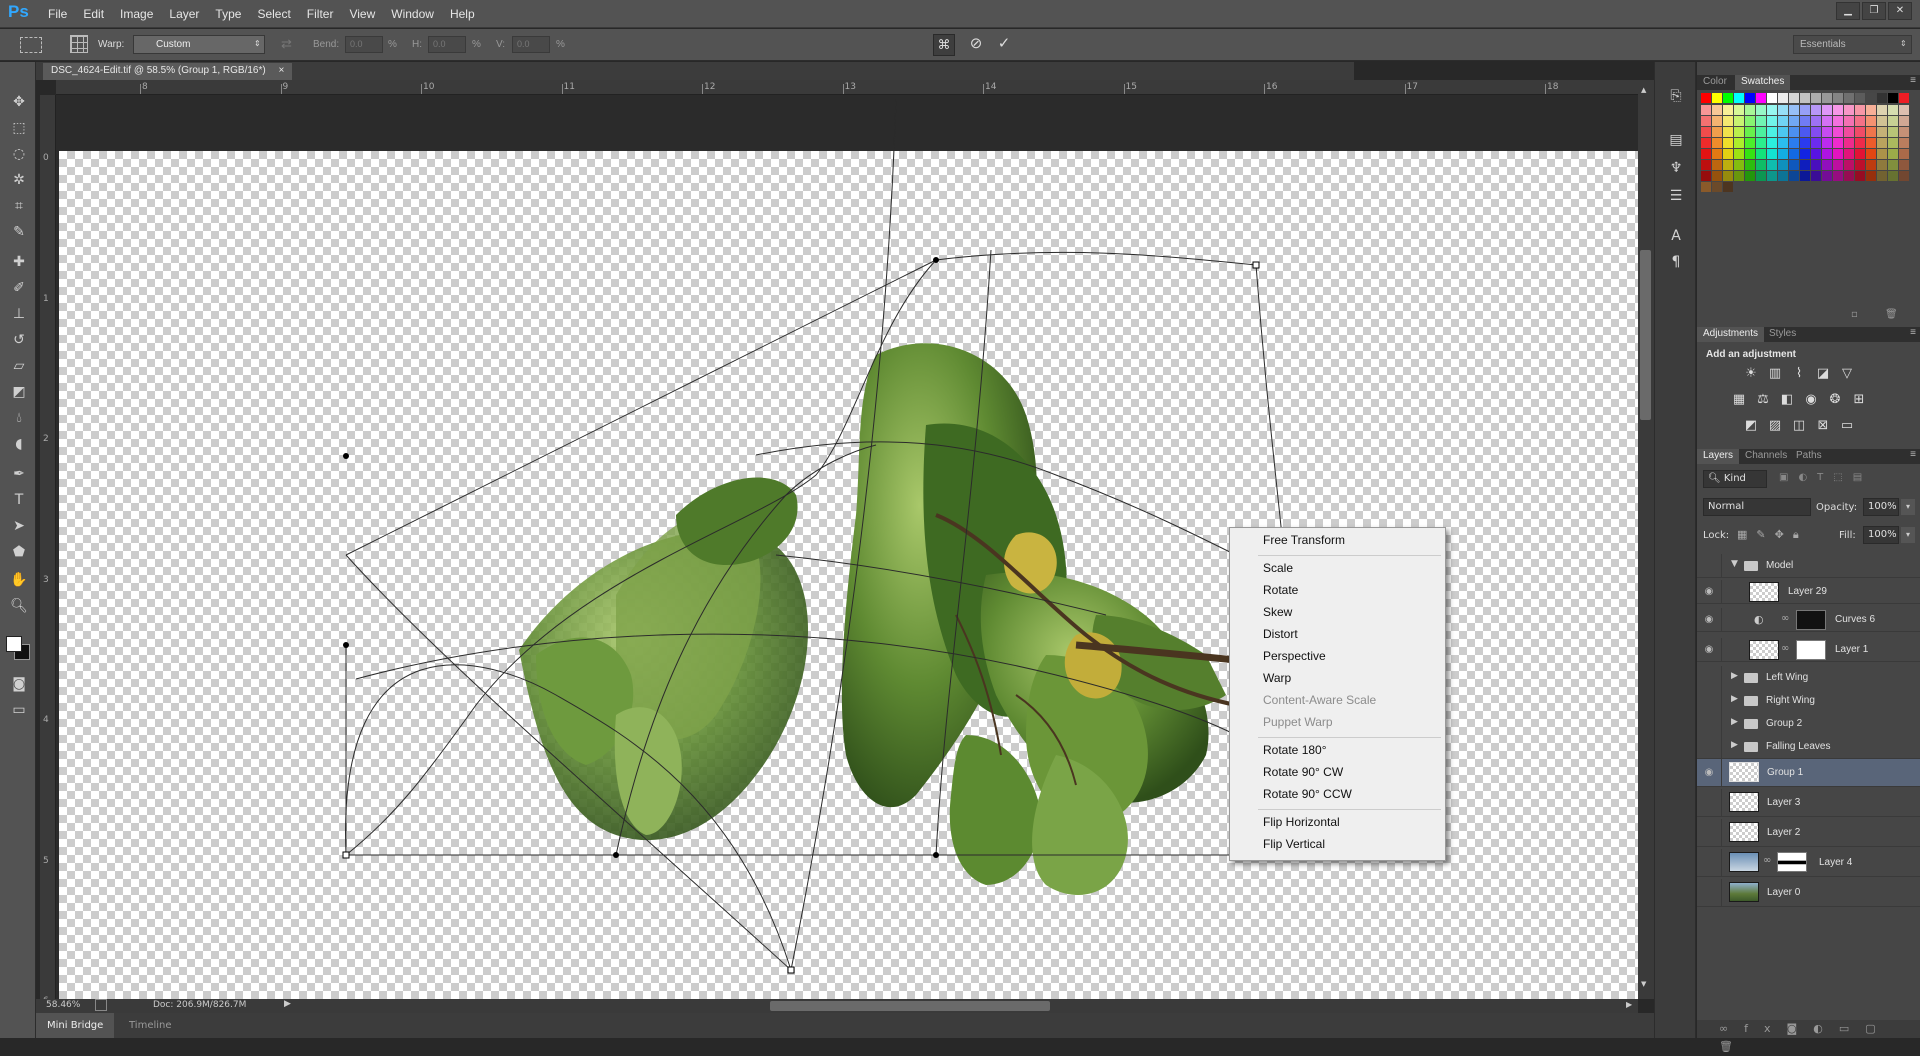  Describe the element at coordinates (19, 128) in the screenshot. I see `marquee-tool-icon: ⬚` at that location.